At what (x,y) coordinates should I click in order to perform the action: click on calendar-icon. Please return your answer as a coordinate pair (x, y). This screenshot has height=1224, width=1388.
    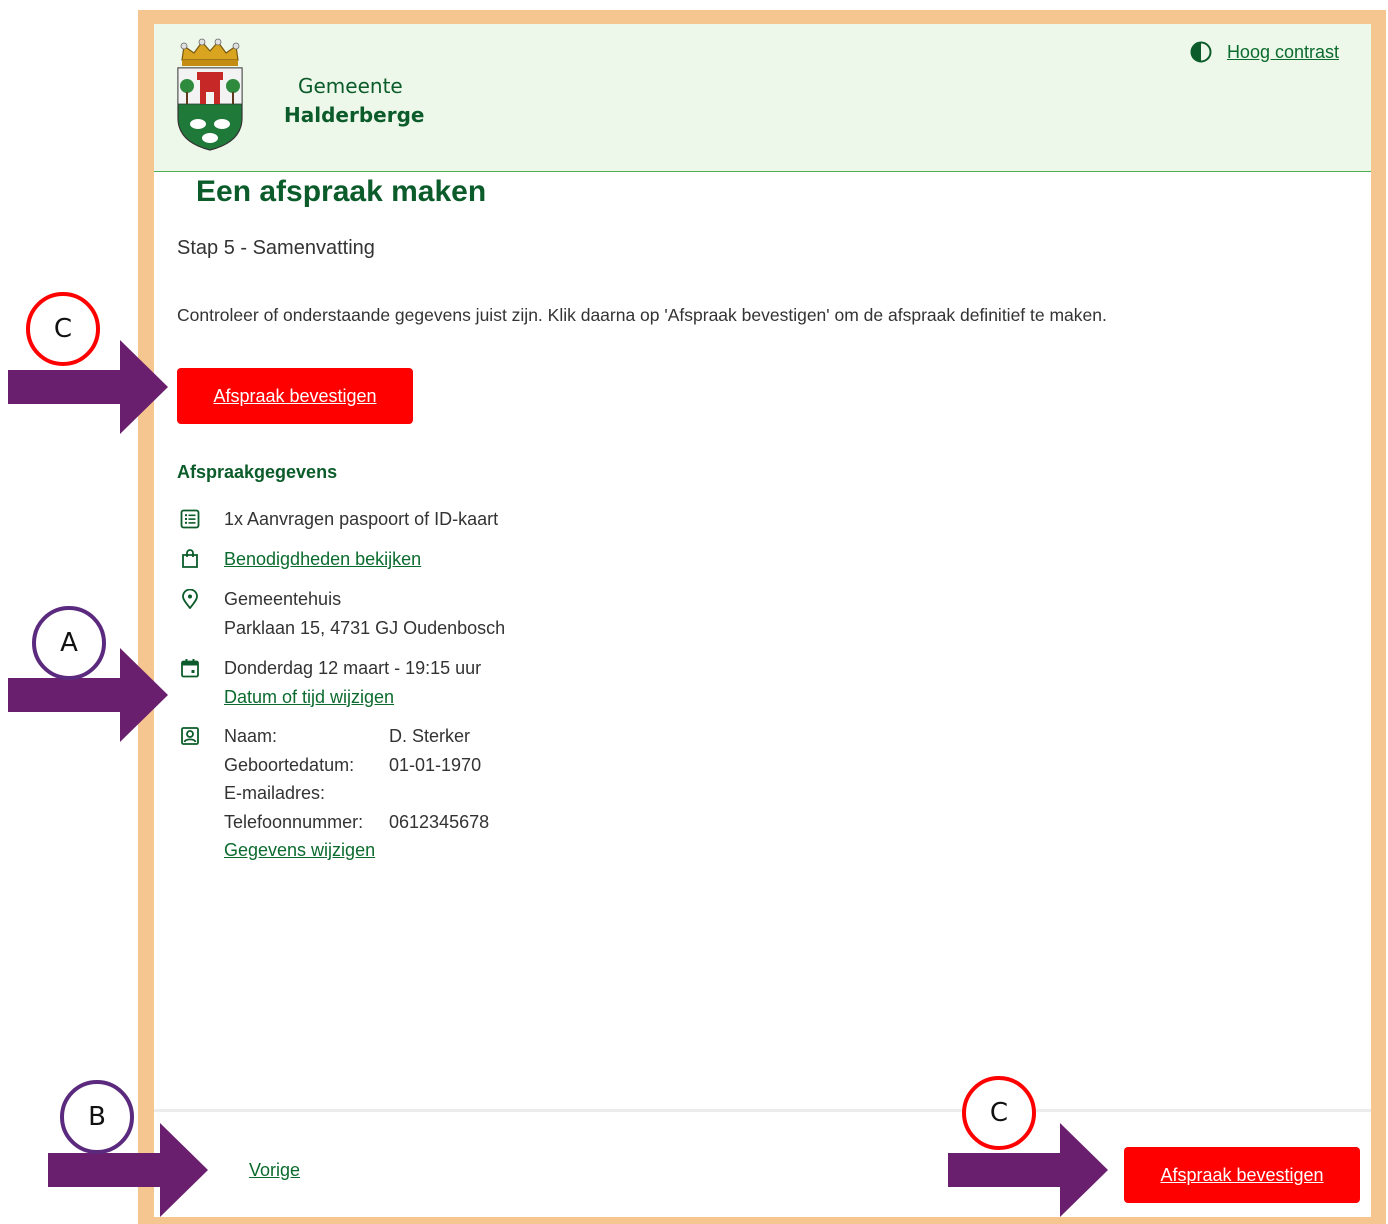
    Looking at the image, I should click on (190, 668).